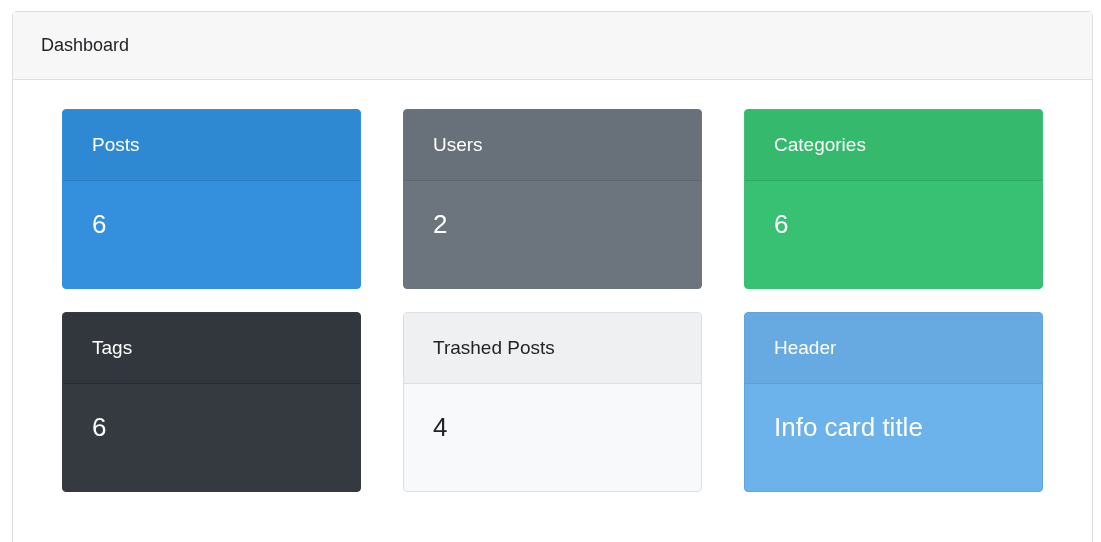 This screenshot has width=1101, height=542. Describe the element at coordinates (805, 347) in the screenshot. I see `card-header: Header` at that location.